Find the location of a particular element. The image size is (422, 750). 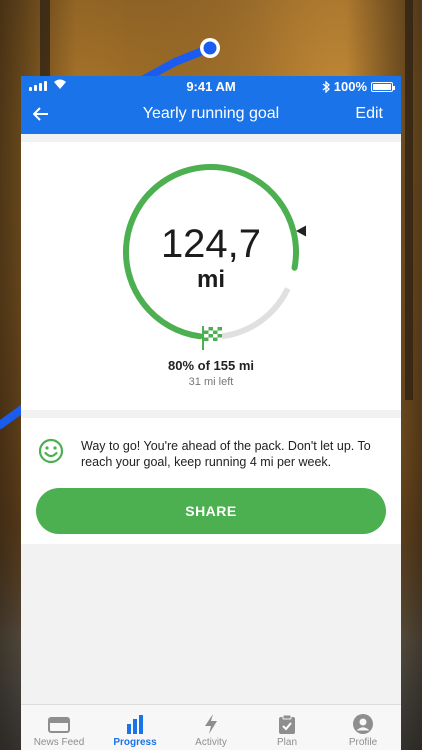

app-header: 9:41 AM 100% Yearly running goal Edit is located at coordinates (211, 105).